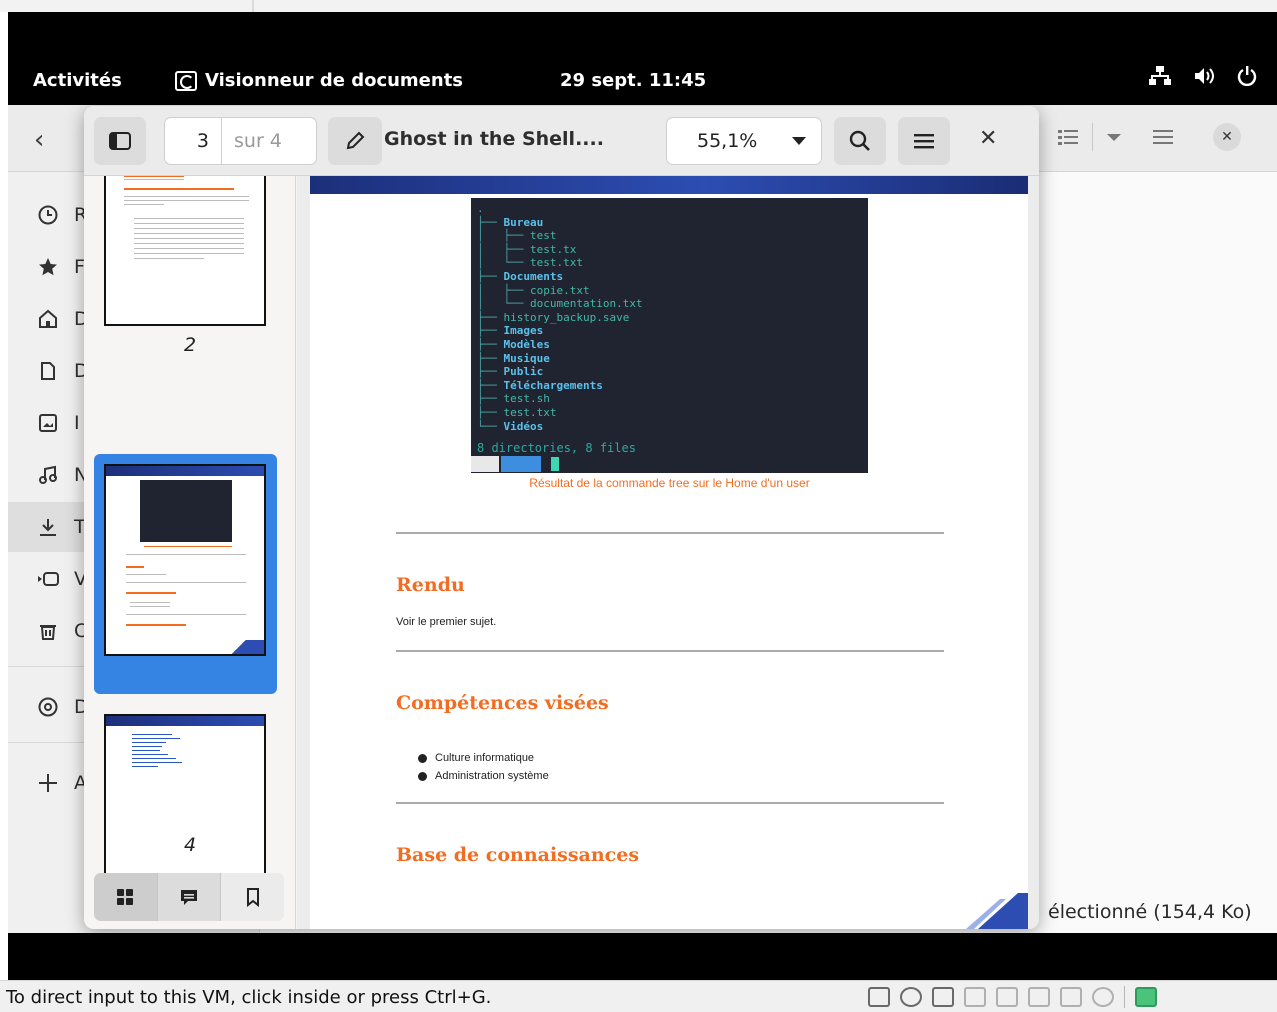 The height and width of the screenshot is (1012, 1277). I want to click on thumbnails-tab, so click(126, 897).